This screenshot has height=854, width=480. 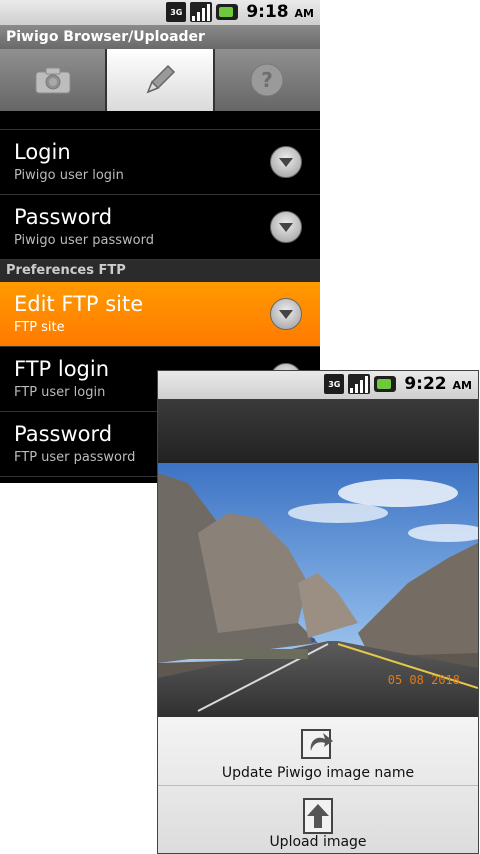 What do you see at coordinates (39, 327) in the screenshot?
I see `pref-summary: FTP site` at bounding box center [39, 327].